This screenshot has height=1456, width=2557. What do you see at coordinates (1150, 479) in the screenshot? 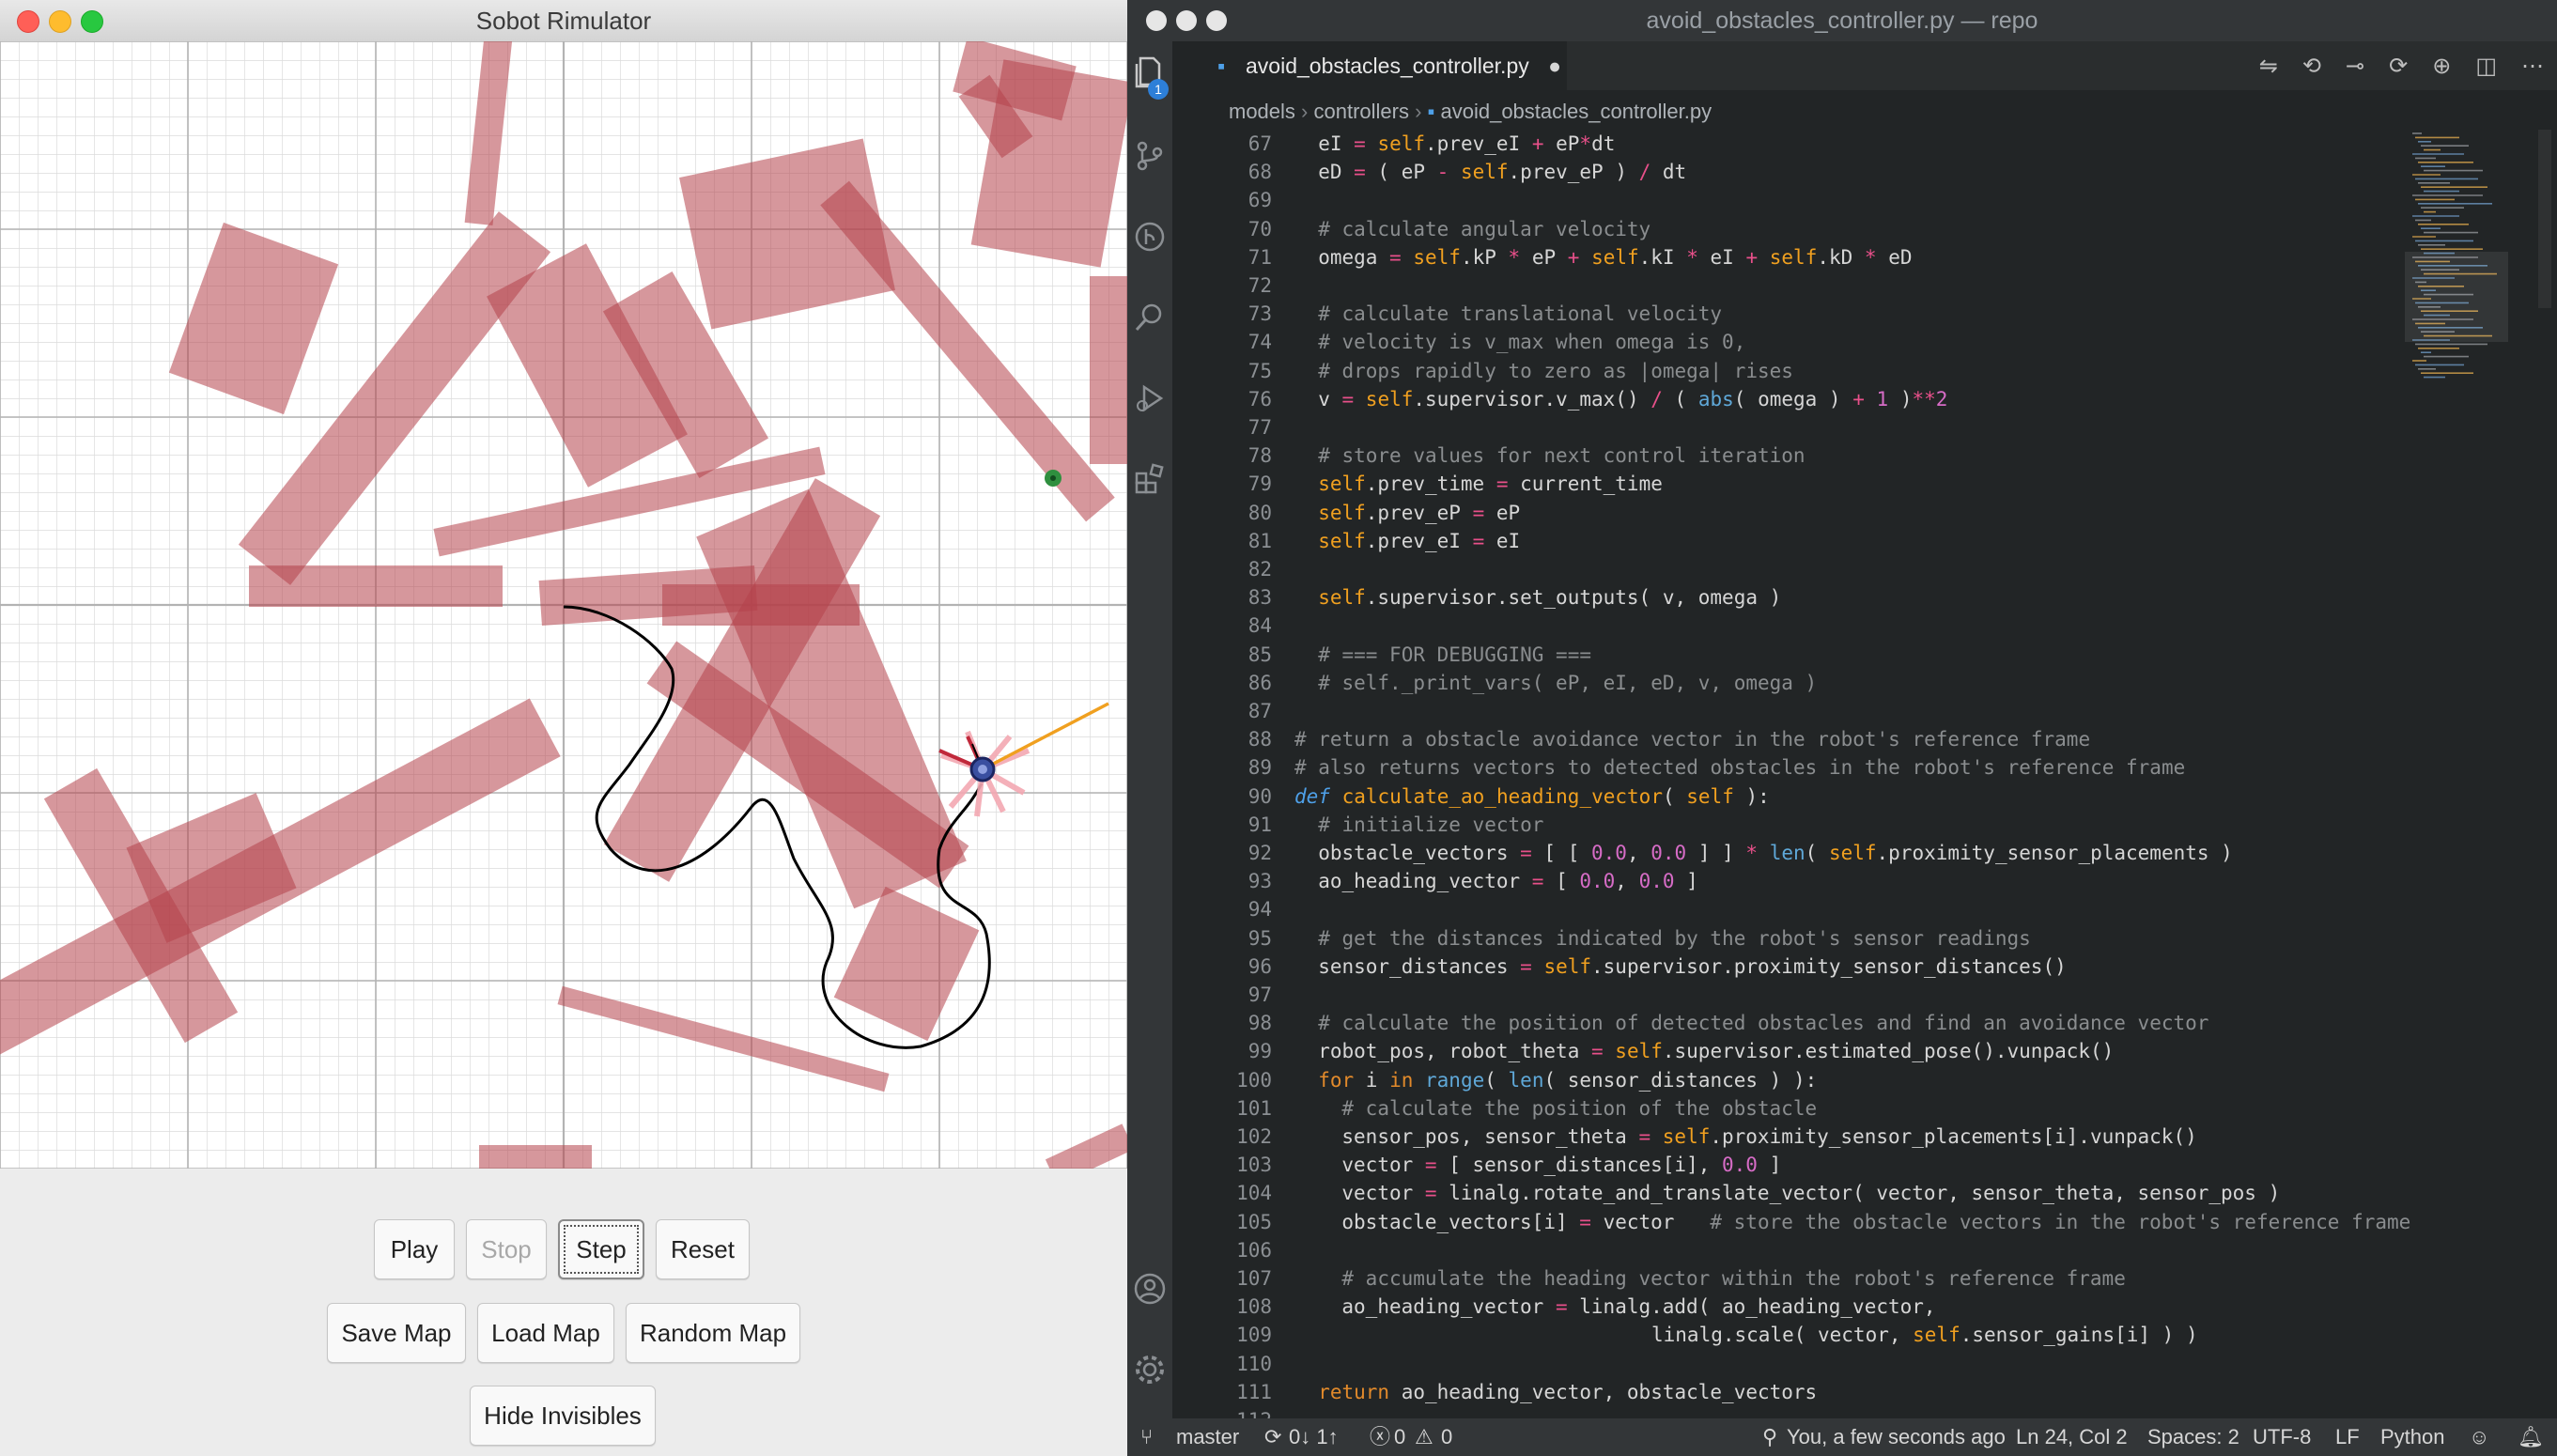
I see `extensions-icon` at bounding box center [1150, 479].